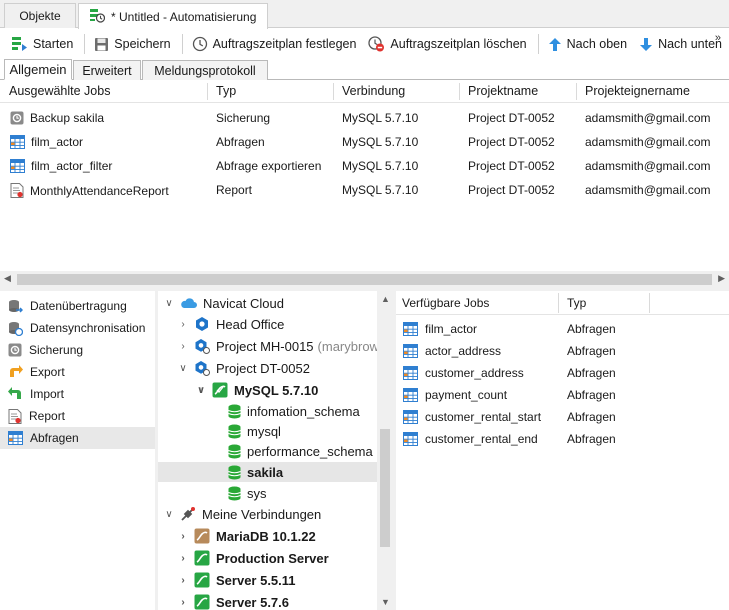 This screenshot has height=610, width=729. What do you see at coordinates (562, 373) in the screenshot?
I see `table-row: customer_address Abfragen` at bounding box center [562, 373].